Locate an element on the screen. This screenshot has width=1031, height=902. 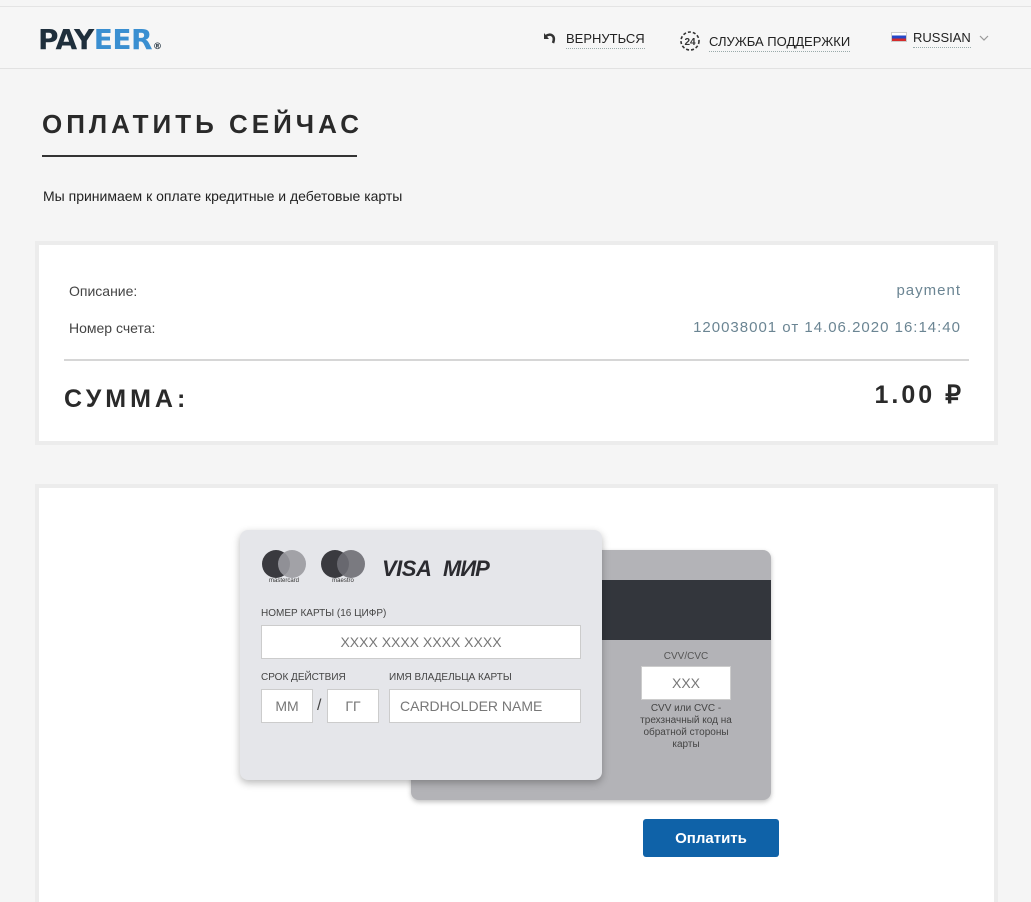
account-label: Номер счета: is located at coordinates (112, 328).